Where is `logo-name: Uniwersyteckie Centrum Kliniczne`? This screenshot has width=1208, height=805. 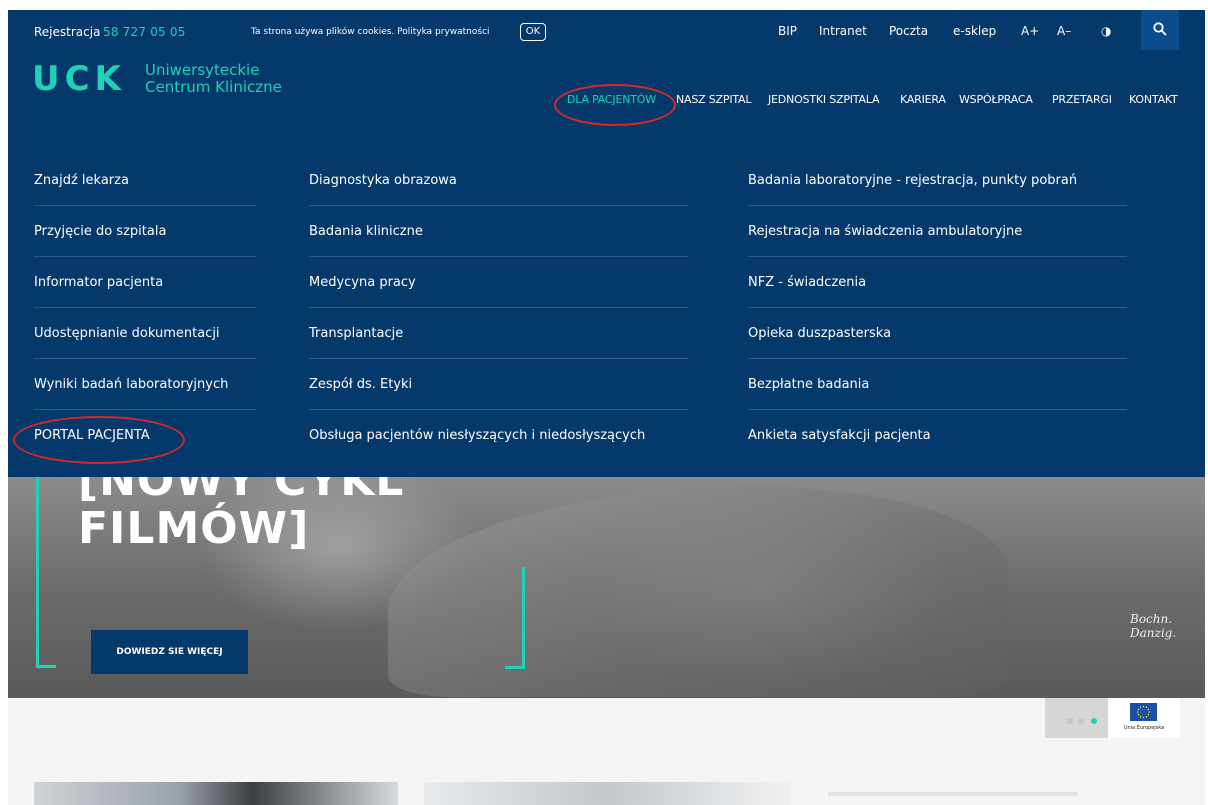 logo-name: Uniwersyteckie Centrum Kliniczne is located at coordinates (213, 79).